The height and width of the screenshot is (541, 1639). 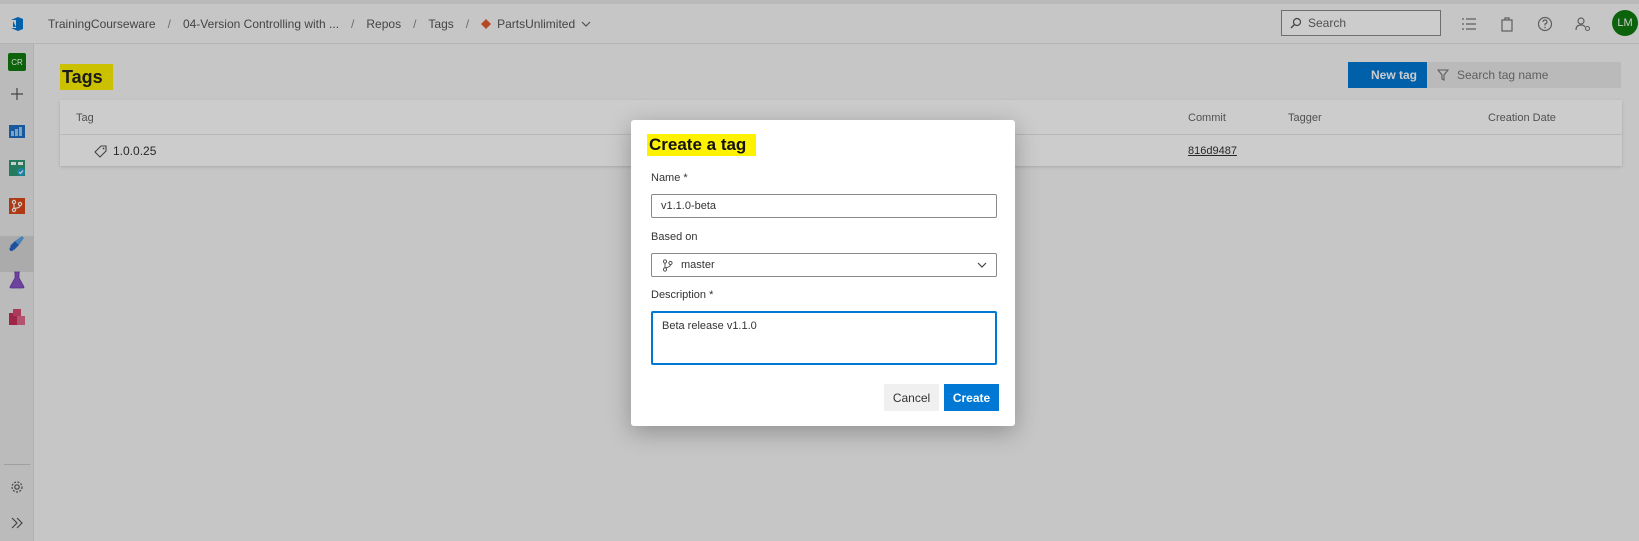 I want to click on based-on-select: master, so click(x=824, y=265).